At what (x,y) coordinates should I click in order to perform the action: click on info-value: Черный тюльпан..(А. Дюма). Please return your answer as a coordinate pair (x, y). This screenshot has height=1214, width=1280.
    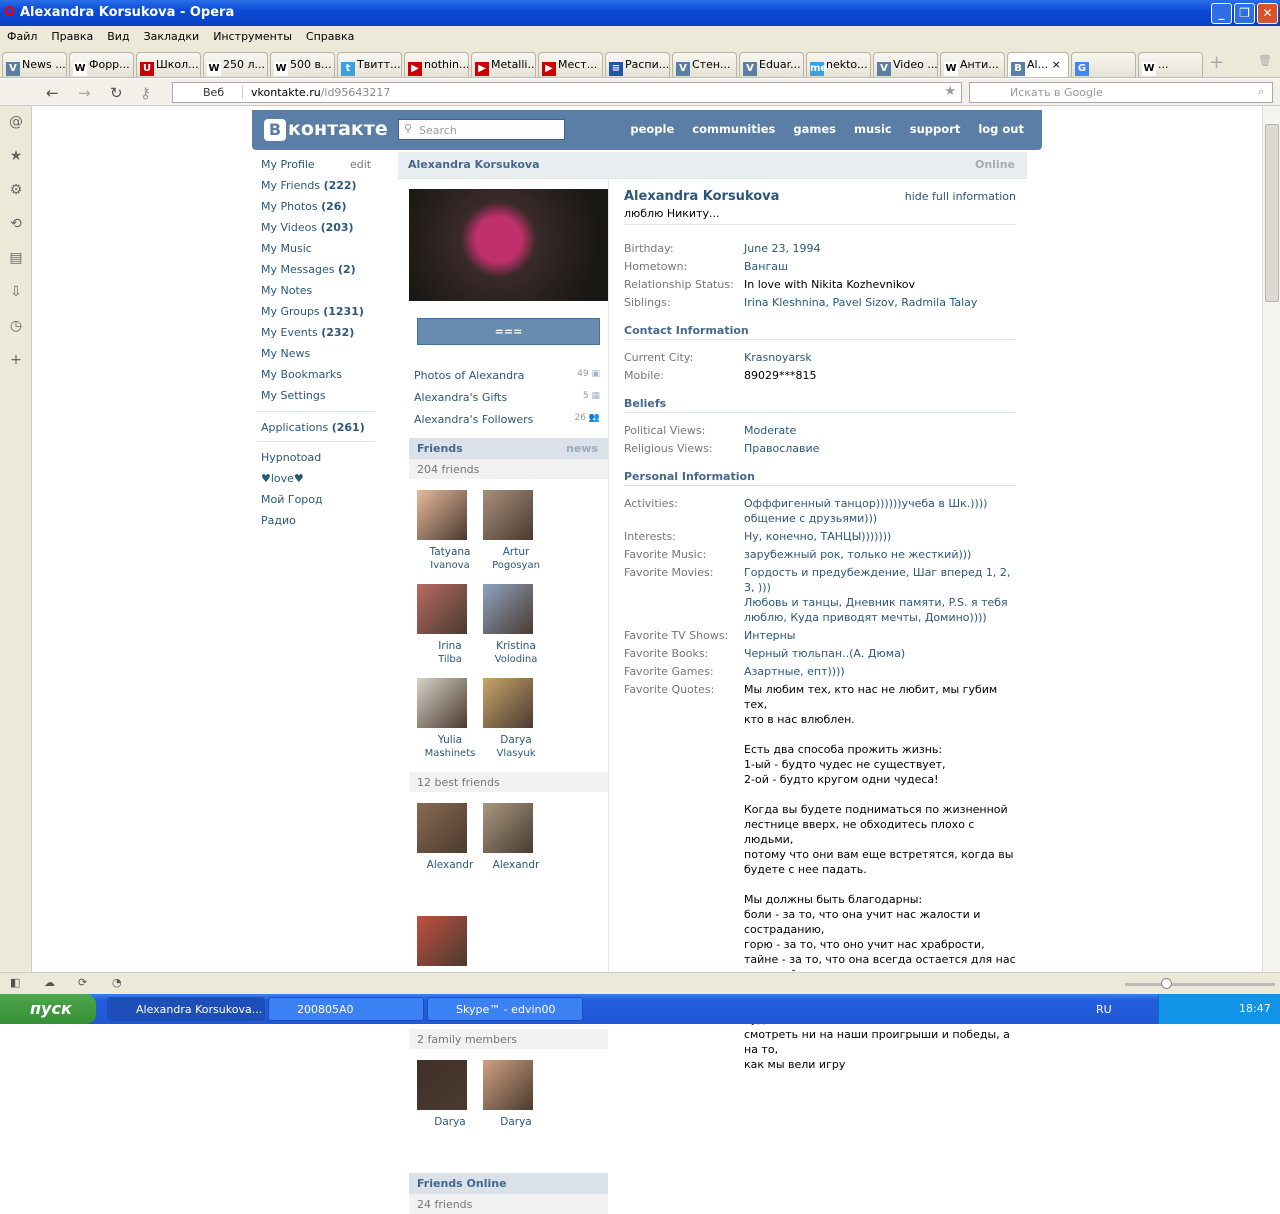
    Looking at the image, I should click on (824, 653).